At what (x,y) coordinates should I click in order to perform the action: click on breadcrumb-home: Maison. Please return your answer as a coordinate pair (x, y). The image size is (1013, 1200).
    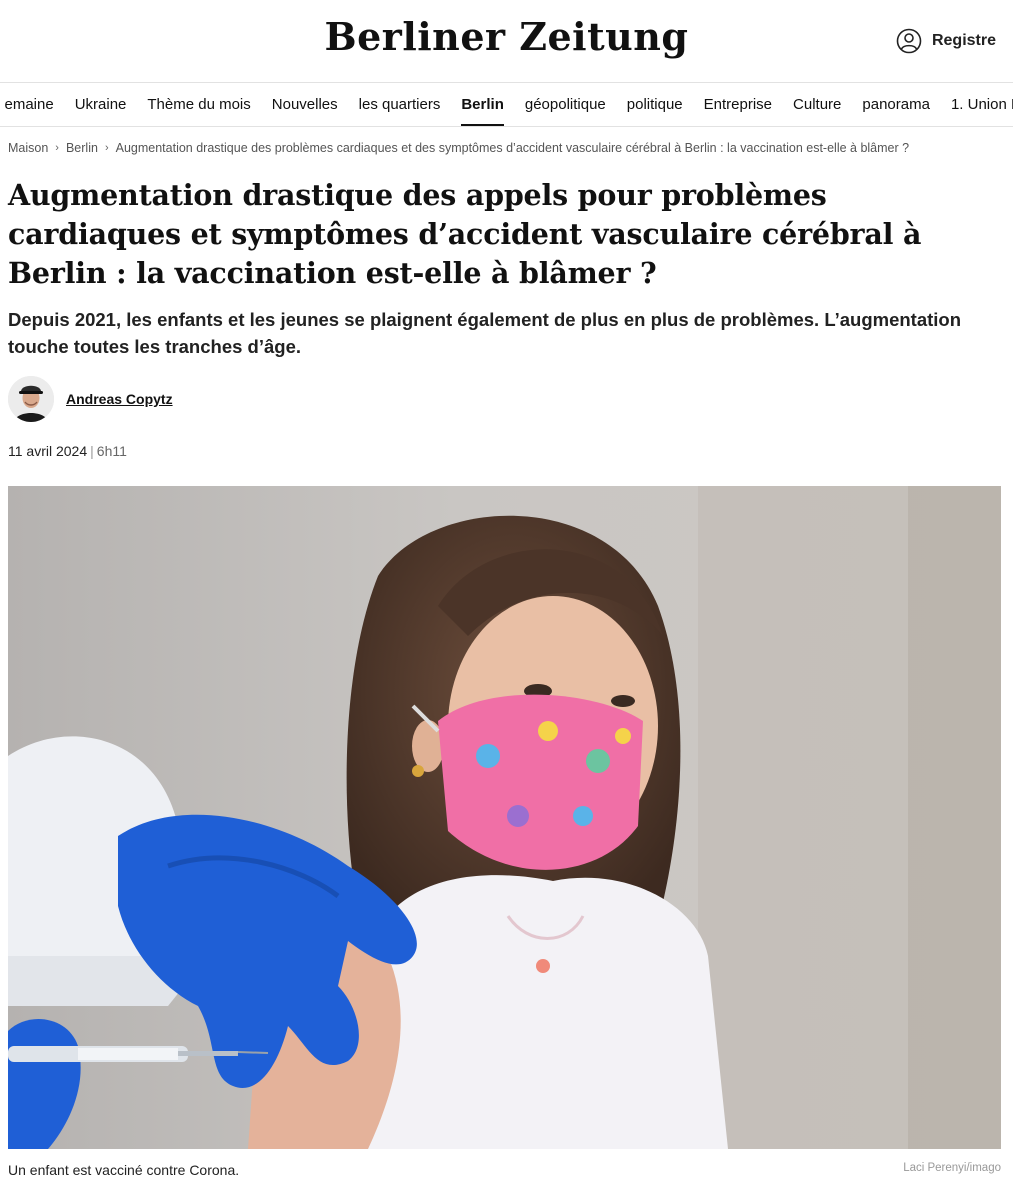
    Looking at the image, I should click on (28, 148).